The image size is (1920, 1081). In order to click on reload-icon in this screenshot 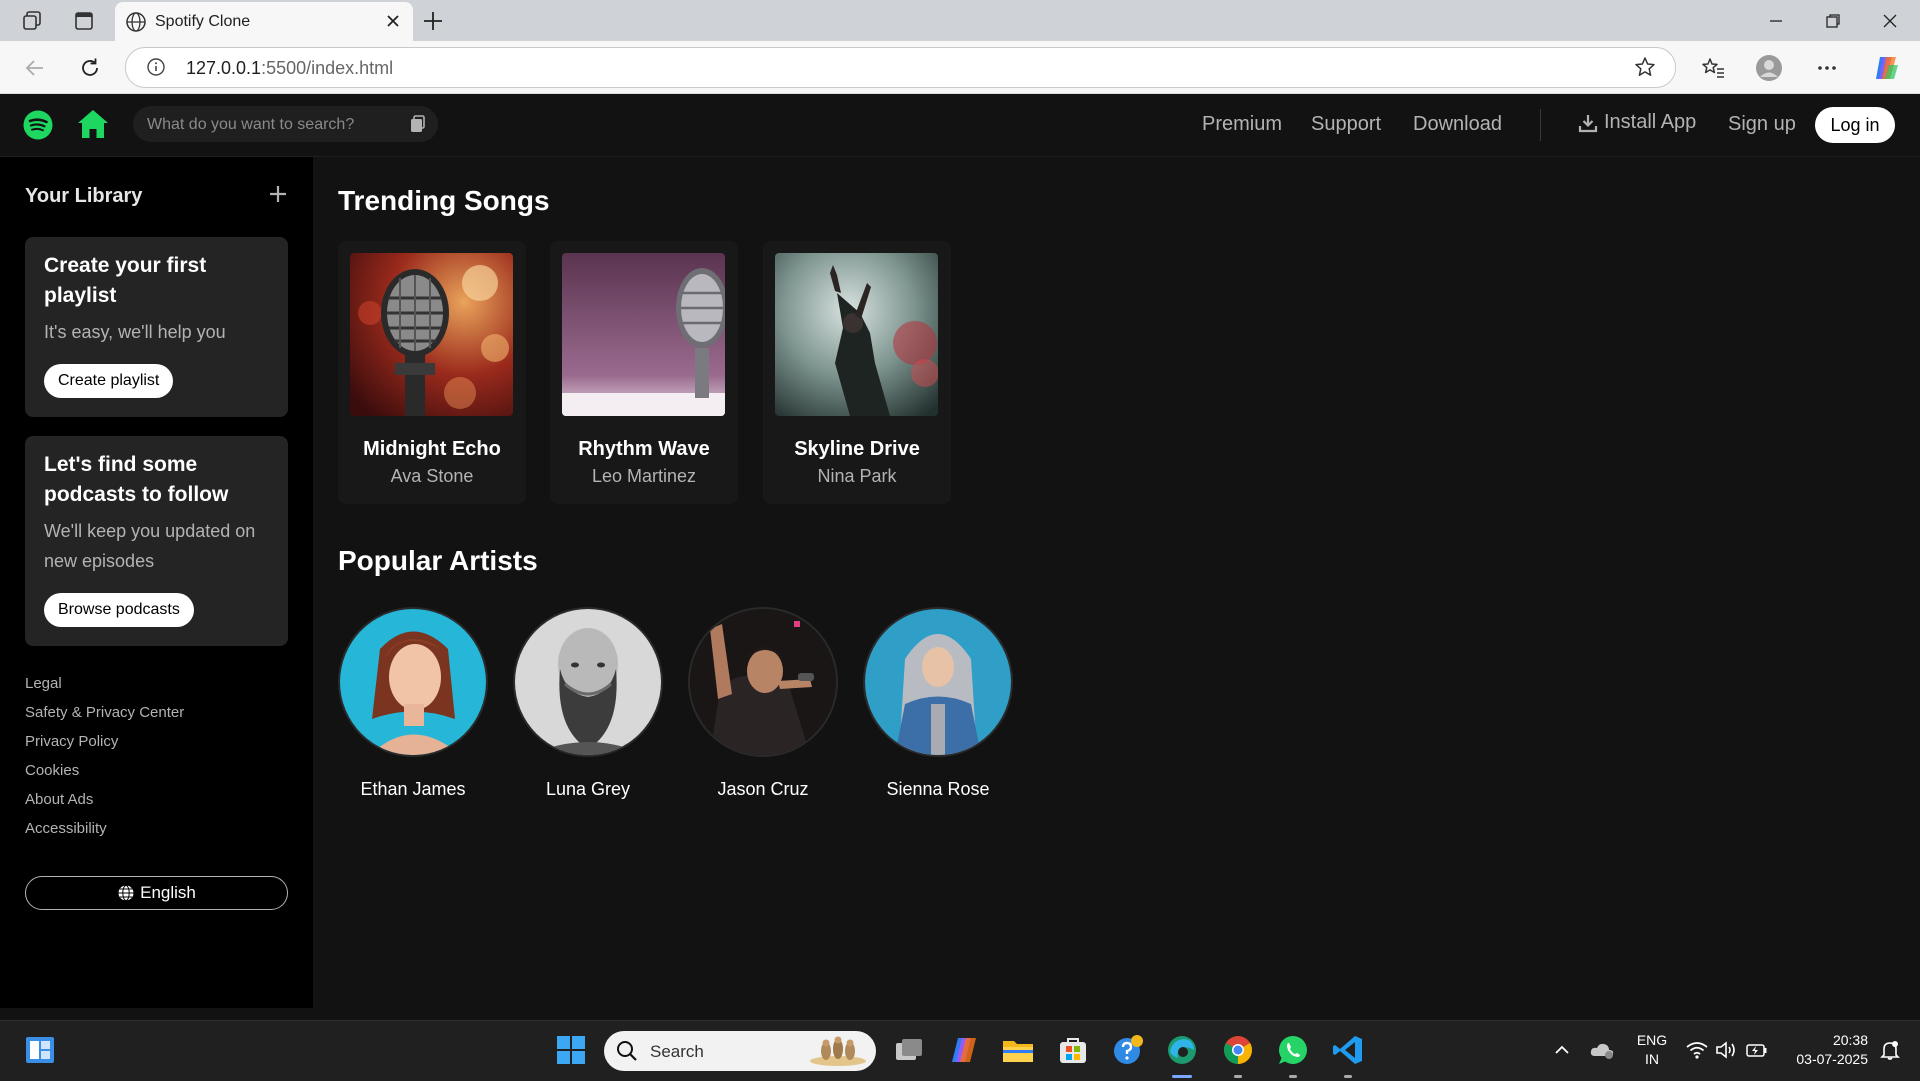, I will do `click(90, 68)`.